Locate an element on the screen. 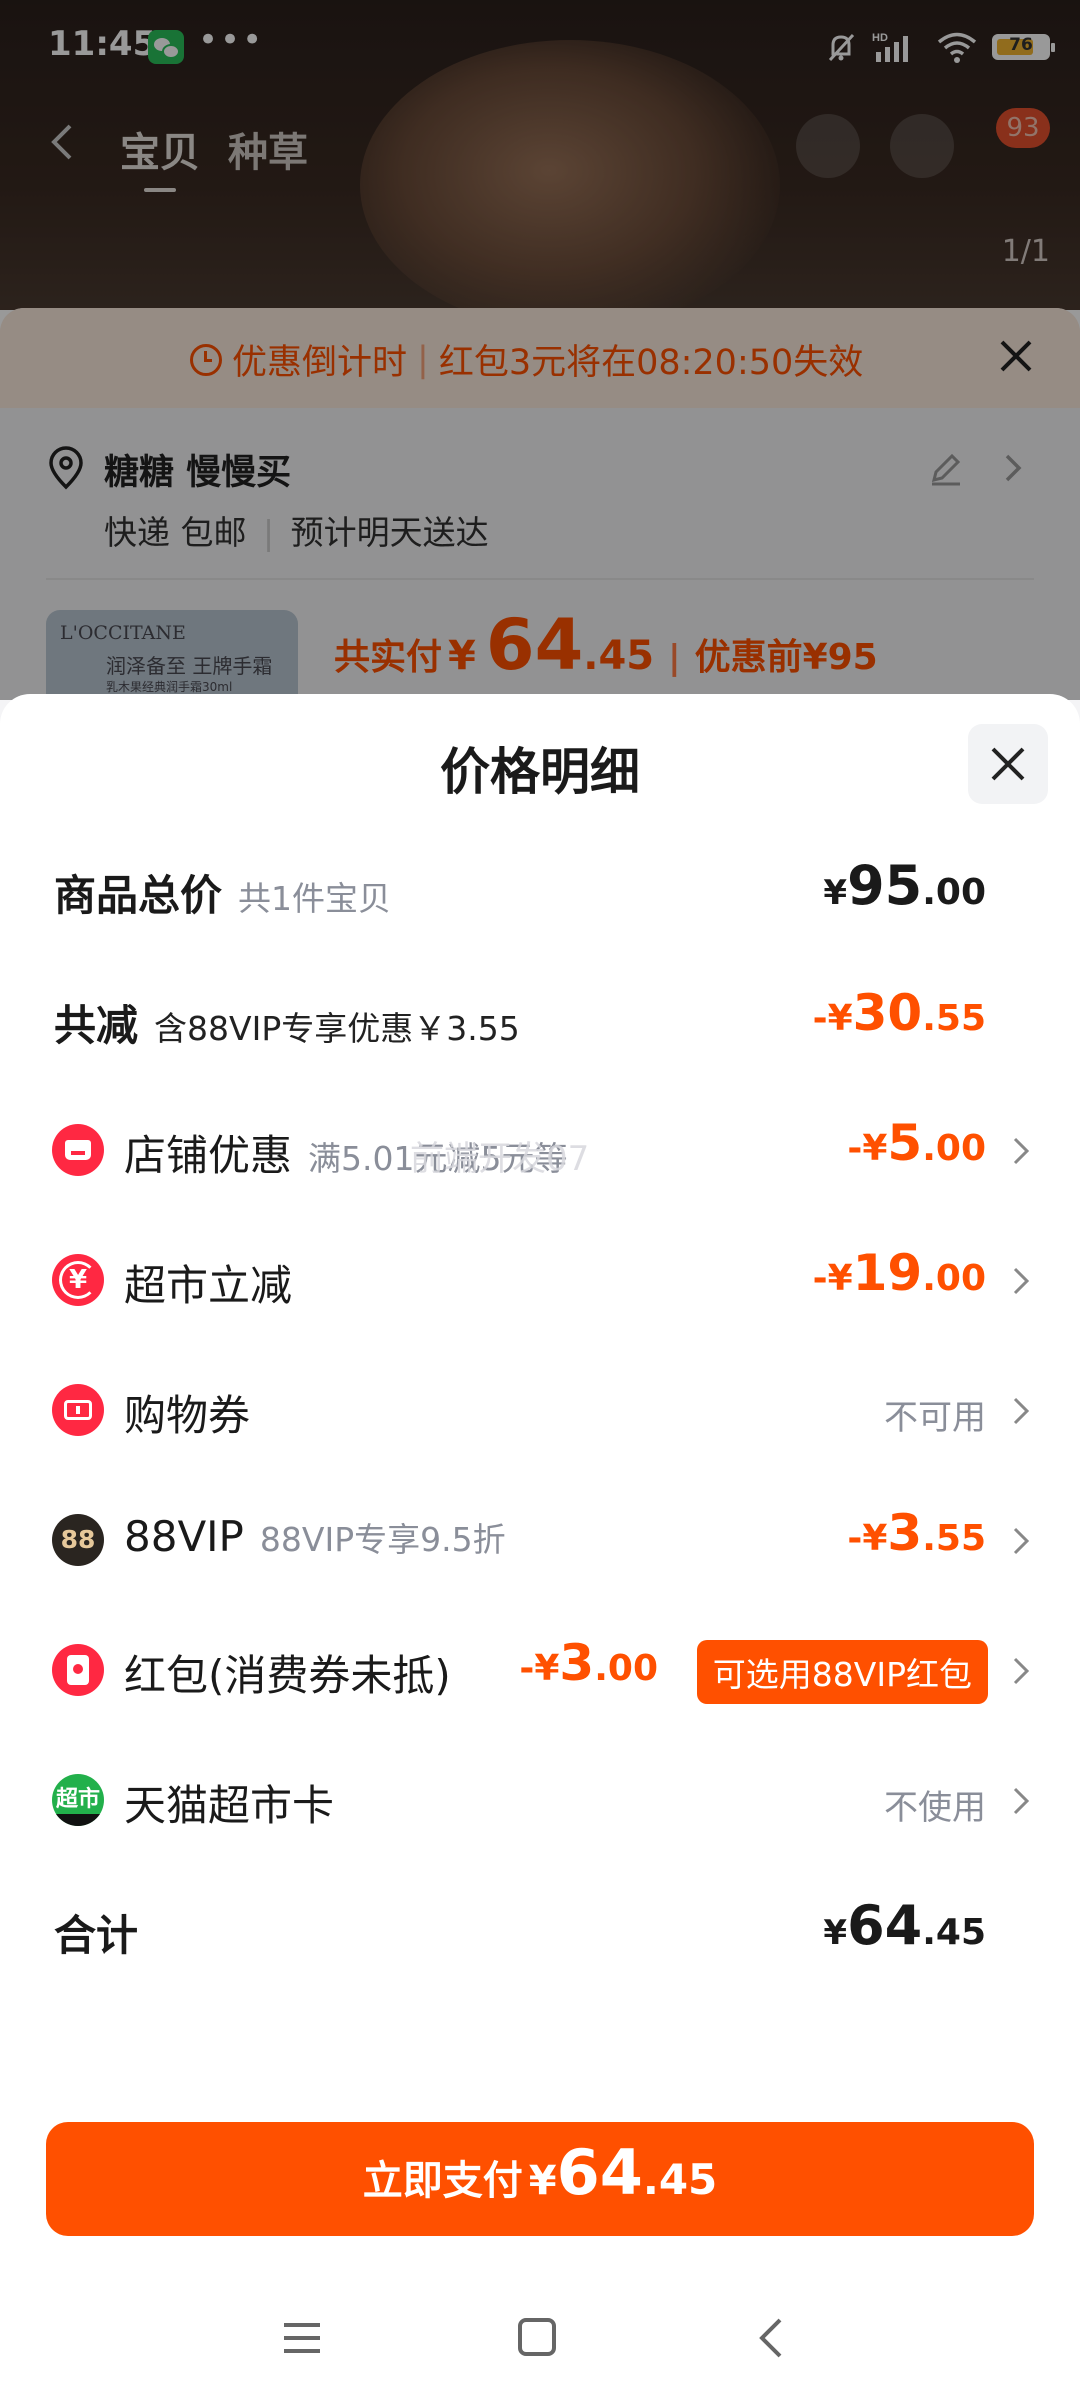 This screenshot has height=2400, width=1080. row-label: 88VIP is located at coordinates (184, 1536).